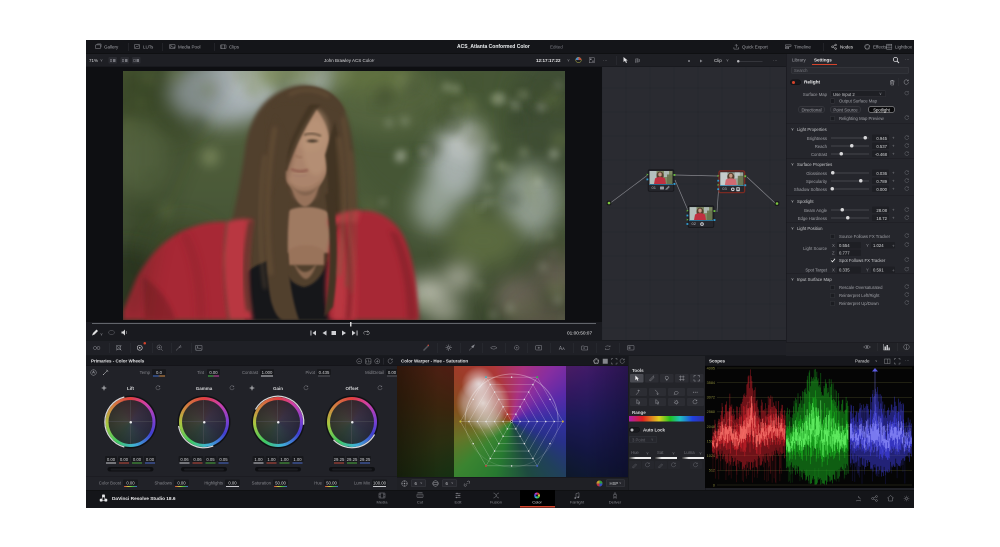 The height and width of the screenshot is (547, 1000). What do you see at coordinates (711, 383) in the screenshot?
I see `svg-text: 3584` at bounding box center [711, 383].